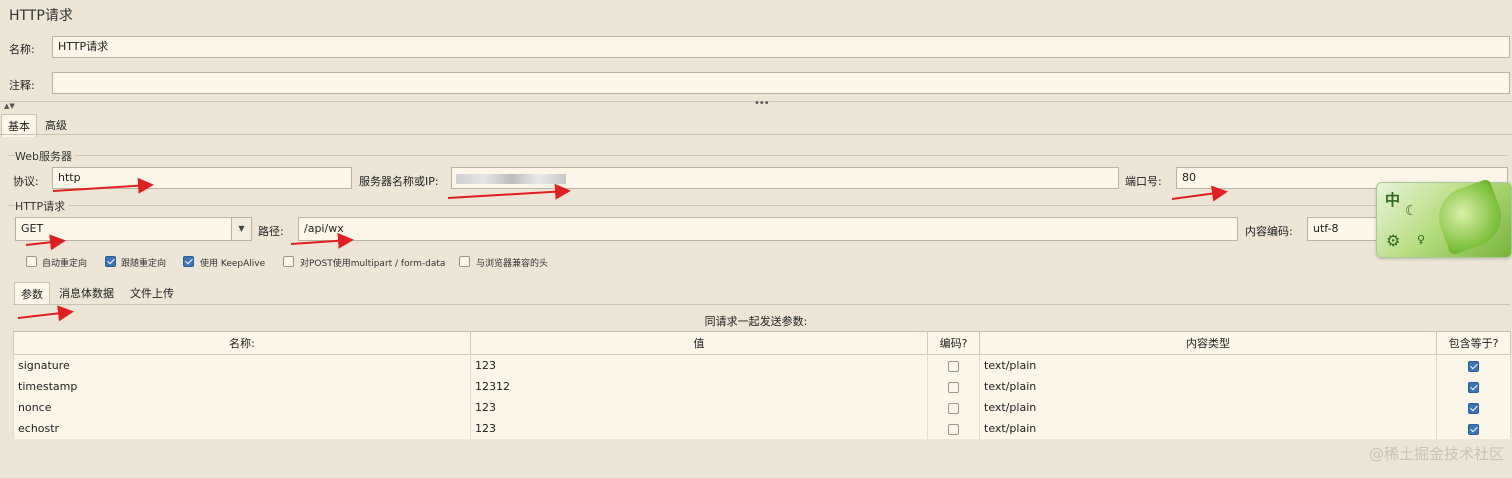 Image resolution: width=1512 pixels, height=478 pixels. I want to click on arrow-port, so click(1199, 193).